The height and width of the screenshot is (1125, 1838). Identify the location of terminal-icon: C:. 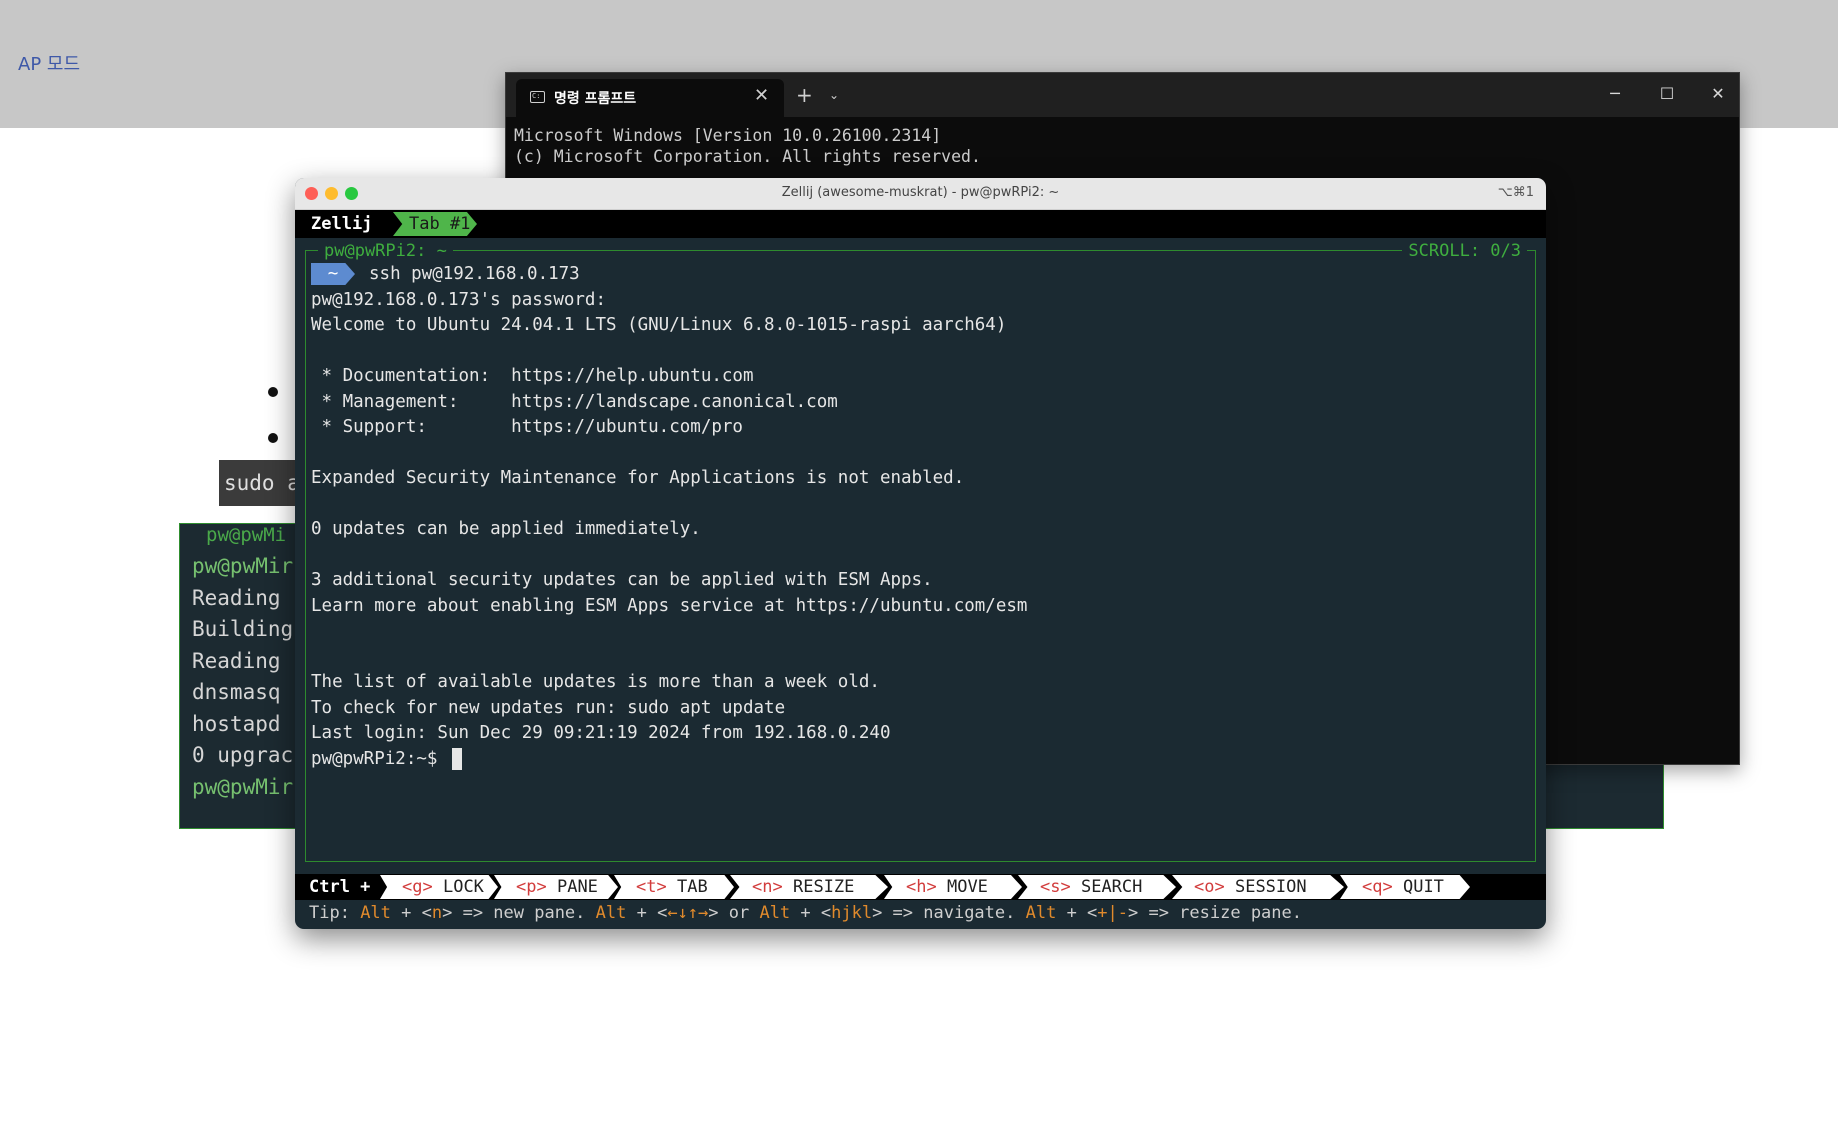
(537, 97).